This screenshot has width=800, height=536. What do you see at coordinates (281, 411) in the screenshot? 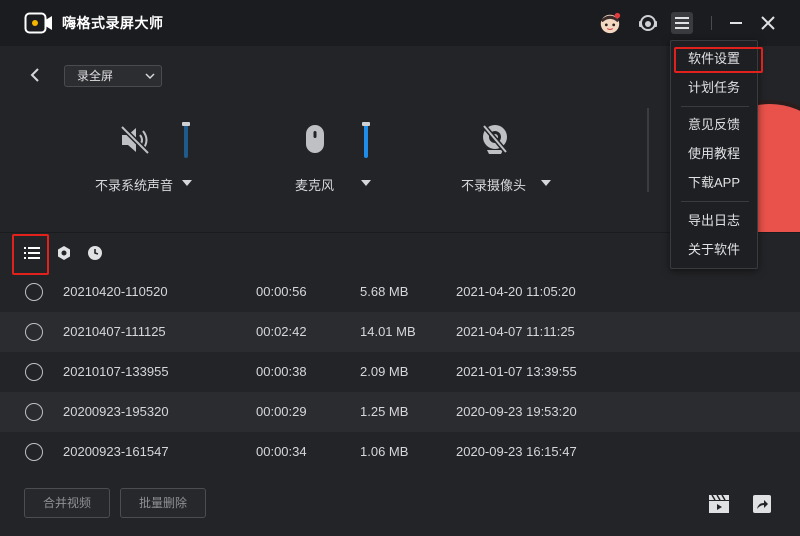
I see `file-duration: 00:00:29` at bounding box center [281, 411].